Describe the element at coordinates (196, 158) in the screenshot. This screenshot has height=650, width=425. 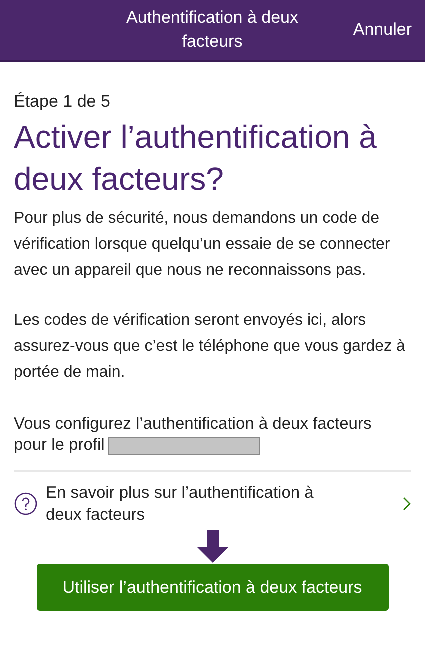
I see `page-heading: Activer l’authentification à deux facteurs?` at that location.